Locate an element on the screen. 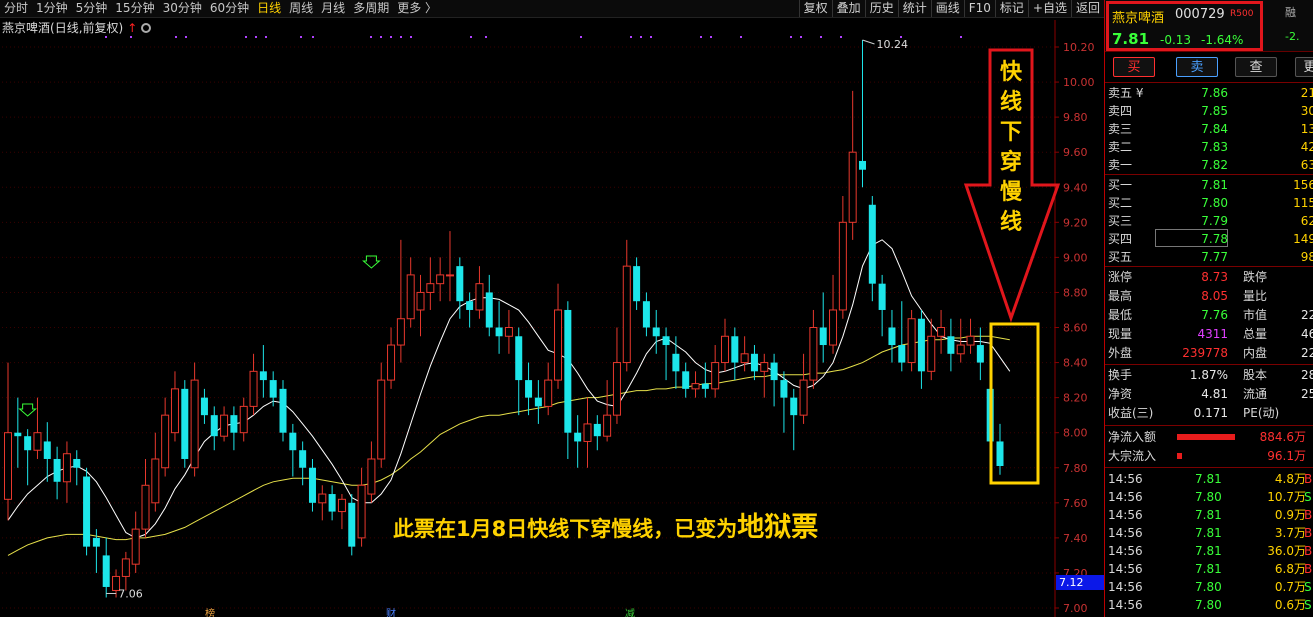  buy-button: 买 is located at coordinates (1134, 67).